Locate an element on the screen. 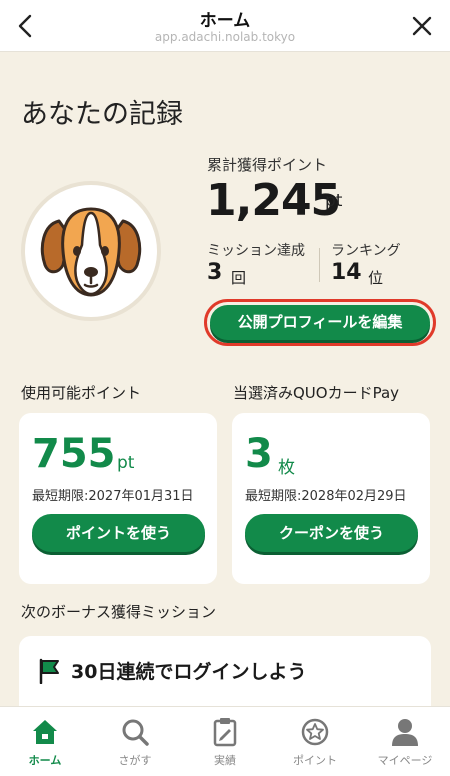 Image resolution: width=450 pixels, height=776 pixels. bonus-mission-text: 30日連続でログインしよう is located at coordinates (189, 672).